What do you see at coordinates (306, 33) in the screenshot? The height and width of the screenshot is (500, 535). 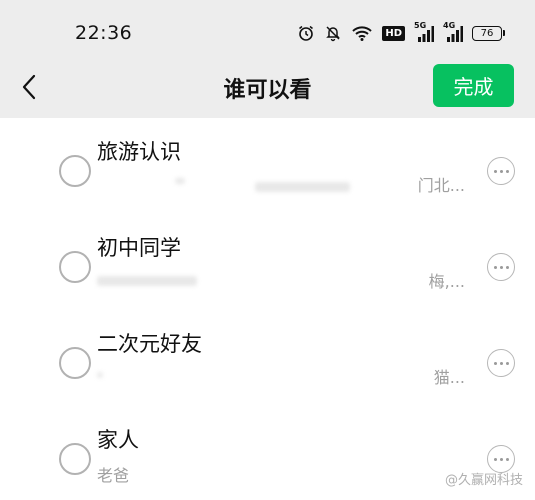 I see `alarm-icon` at bounding box center [306, 33].